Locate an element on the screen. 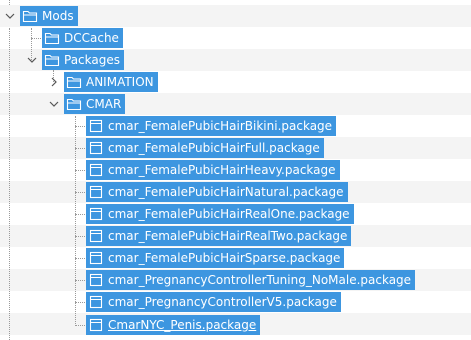  tree-item-file: cmar_FemalePubicHairHeavy.package is located at coordinates (213, 170).